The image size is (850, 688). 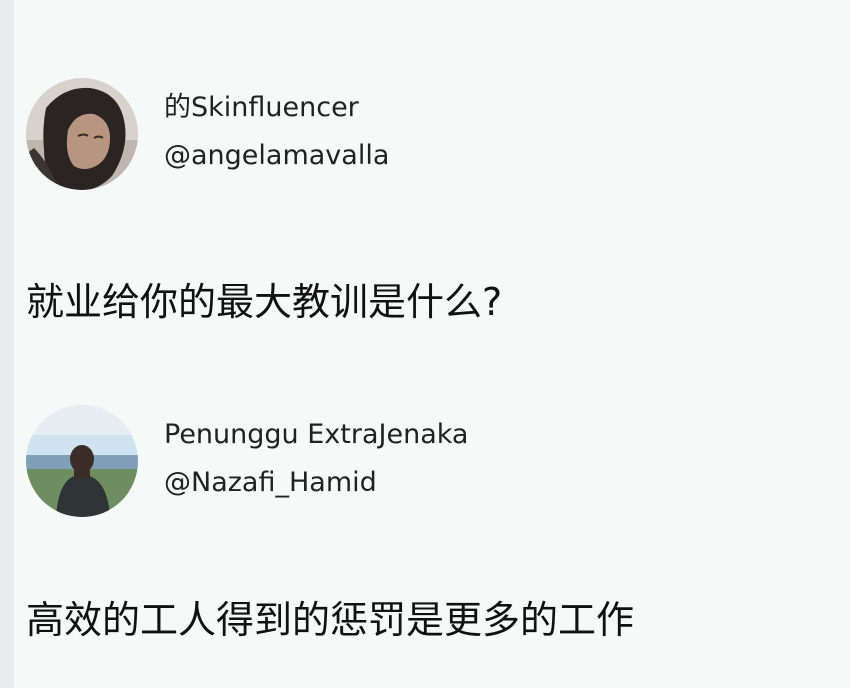 I want to click on user-handle: @Nazafi_Hamid, so click(x=270, y=483).